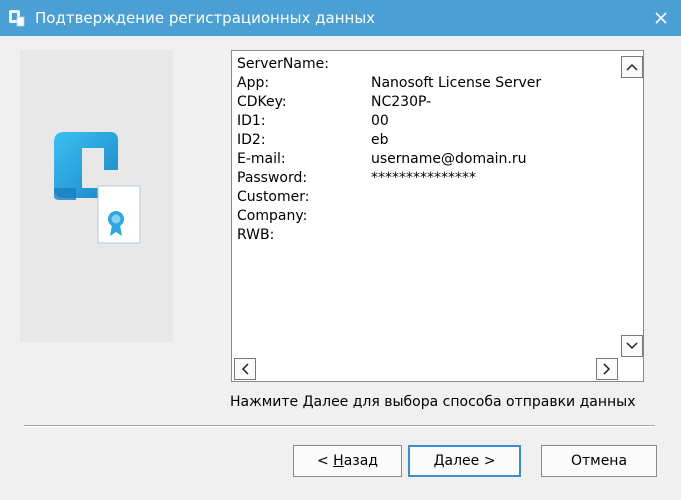 The height and width of the screenshot is (500, 681). I want to click on field-label: App:, so click(253, 83).